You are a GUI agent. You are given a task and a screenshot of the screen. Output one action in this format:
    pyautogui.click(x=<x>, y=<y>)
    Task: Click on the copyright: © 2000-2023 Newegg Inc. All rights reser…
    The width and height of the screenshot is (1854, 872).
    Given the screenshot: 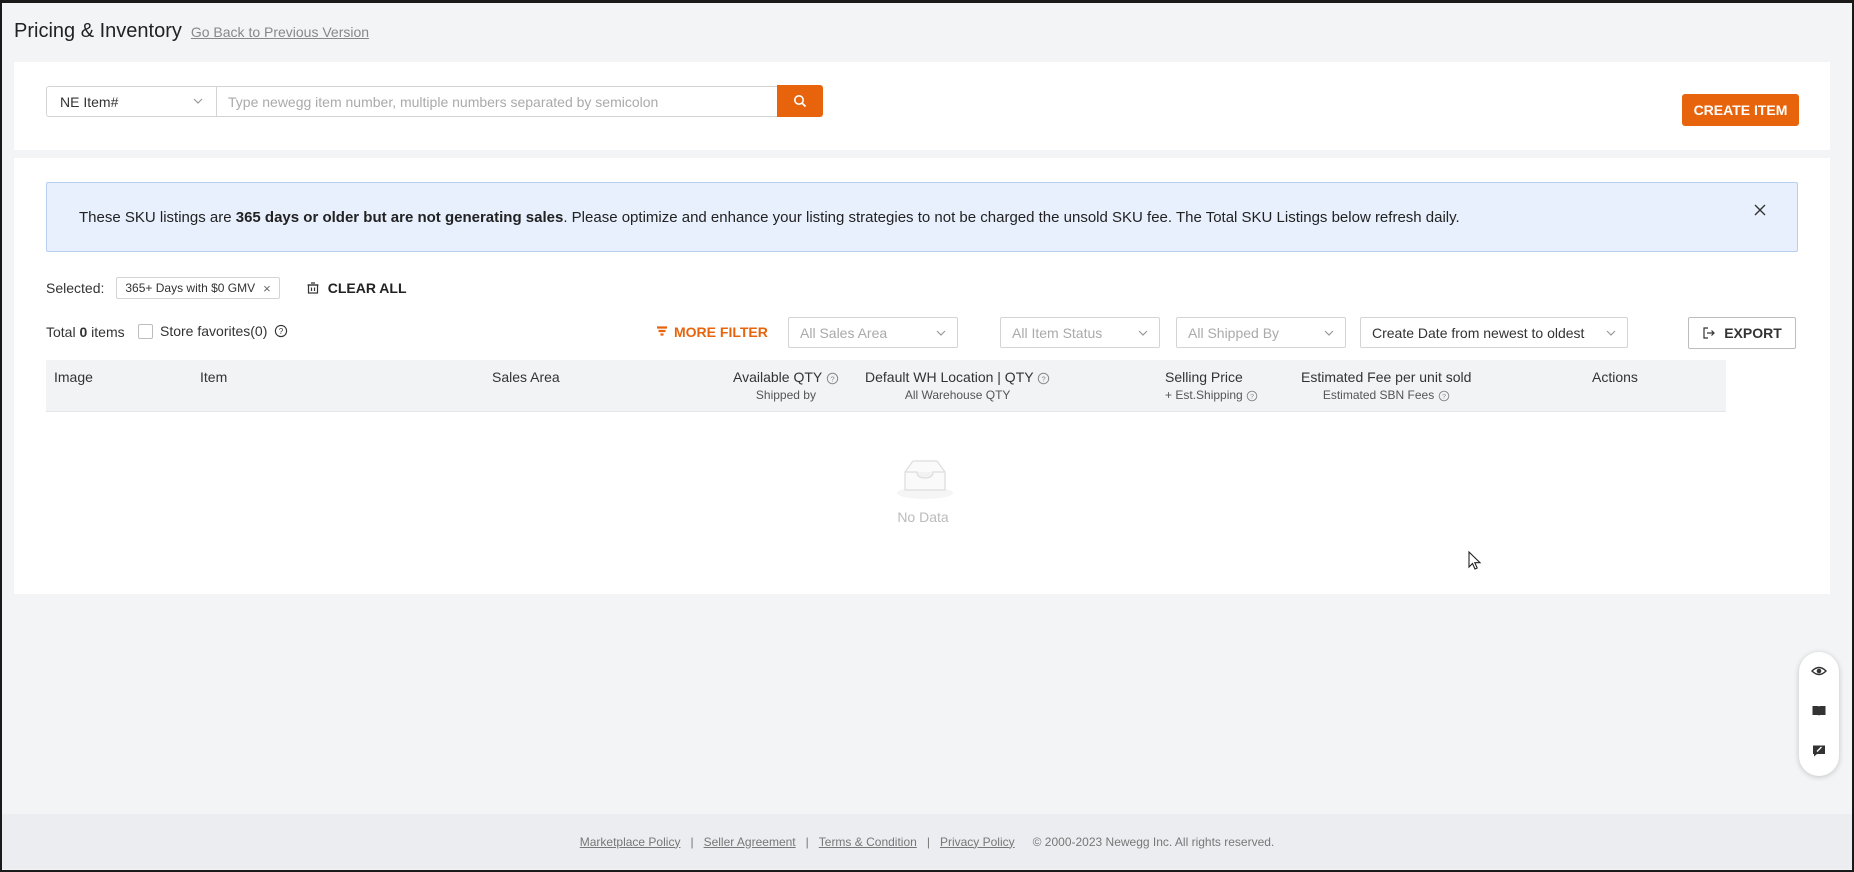 What is the action you would take?
    pyautogui.click(x=1153, y=841)
    